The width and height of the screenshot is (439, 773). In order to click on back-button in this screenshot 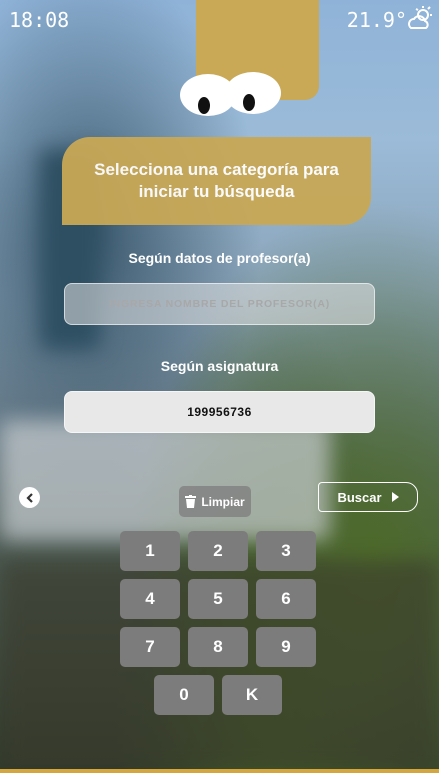, I will do `click(29, 497)`.